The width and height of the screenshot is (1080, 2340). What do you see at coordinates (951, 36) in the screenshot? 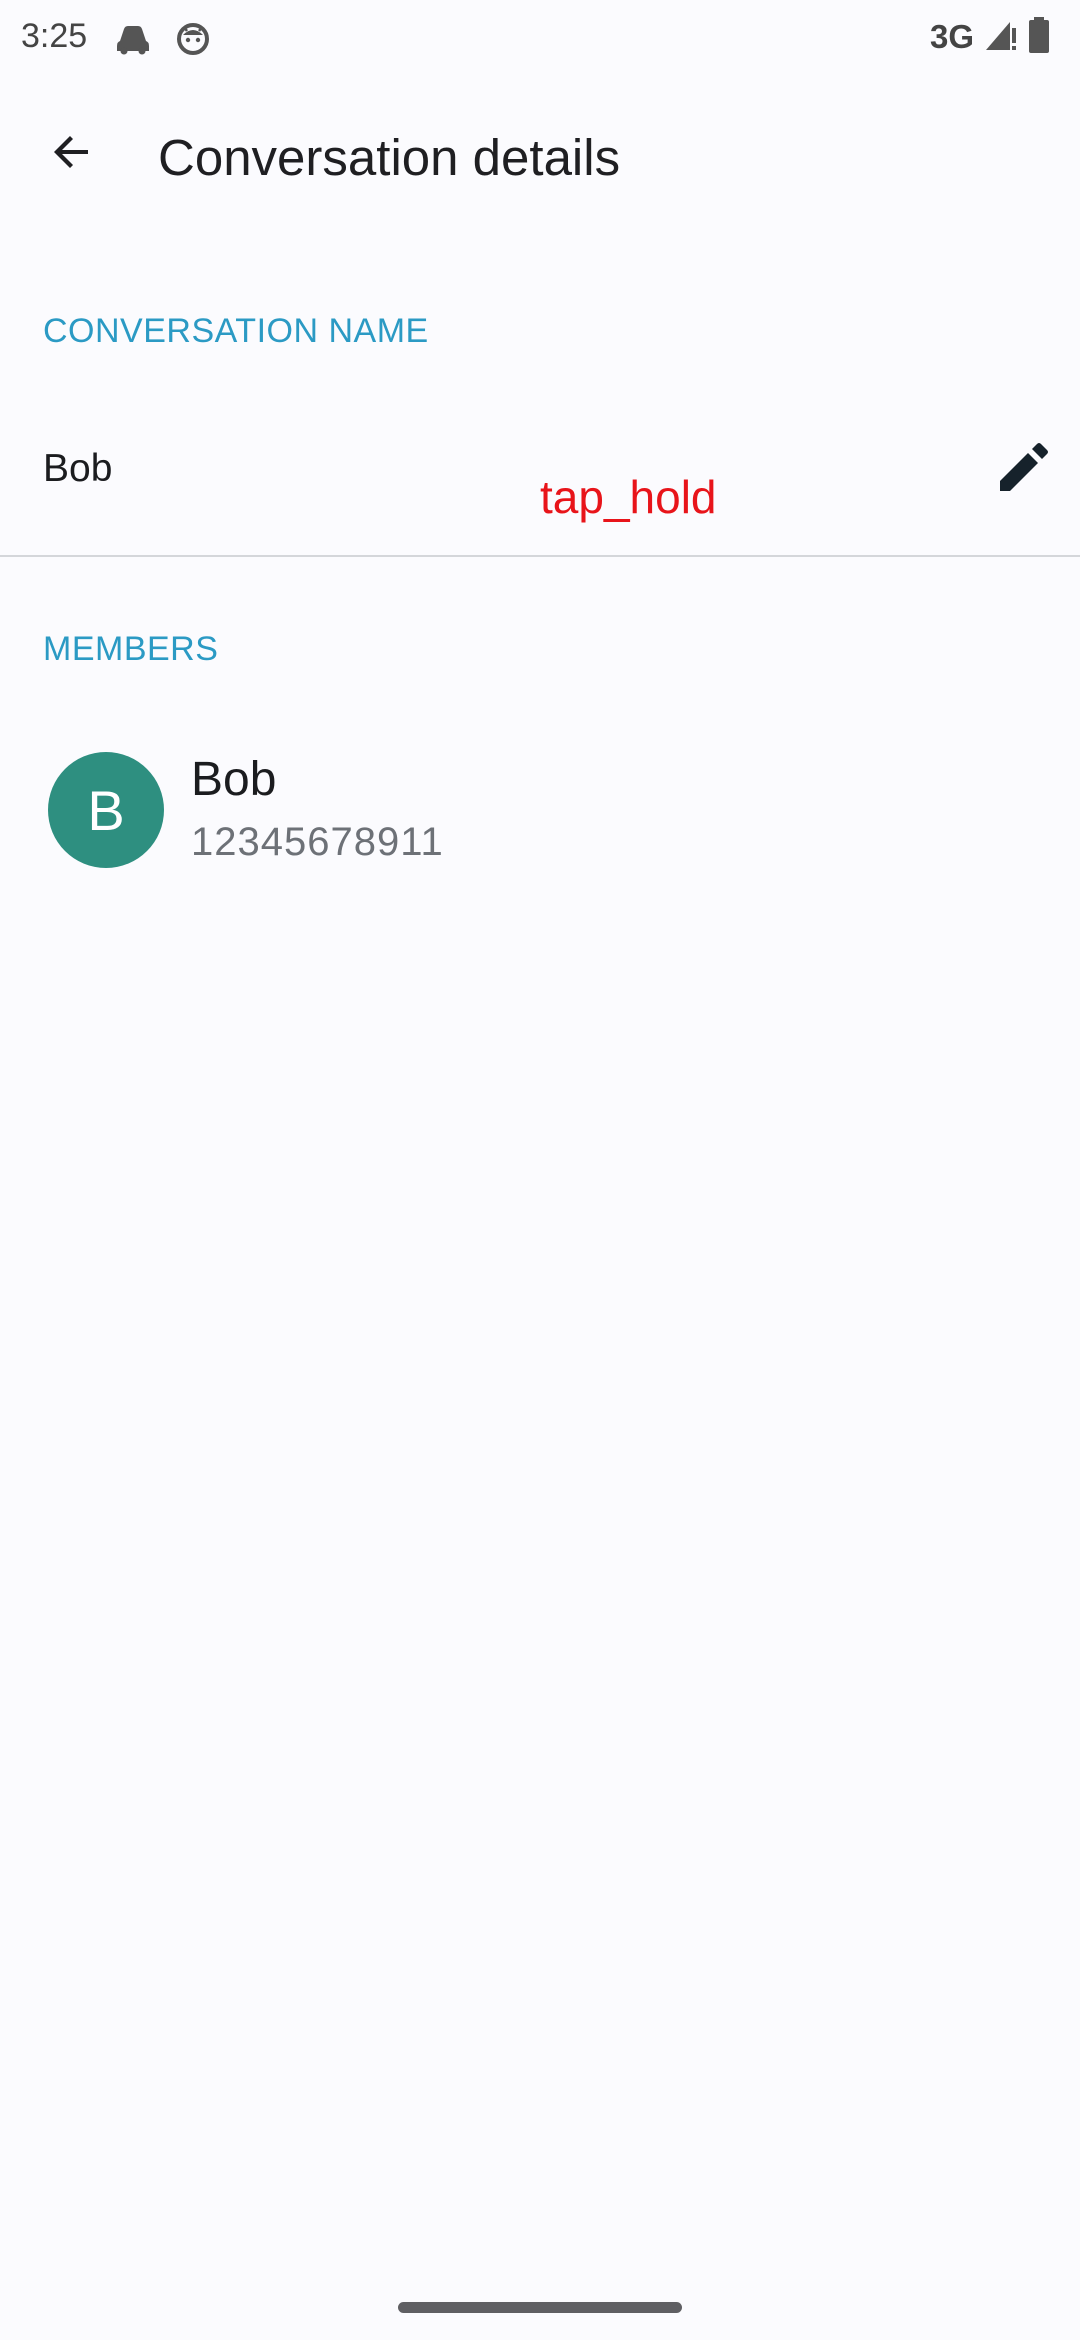
I see `network-type: 3G` at bounding box center [951, 36].